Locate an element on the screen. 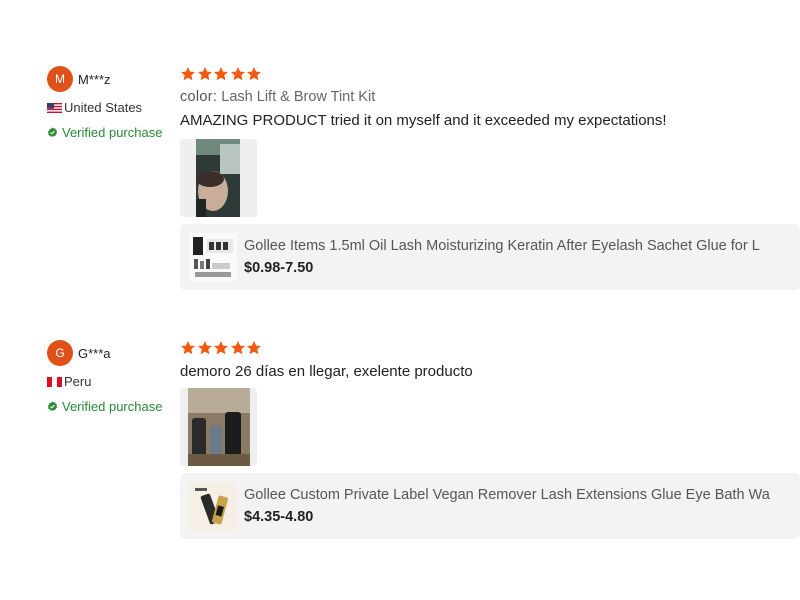 Image resolution: width=800 pixels, height=600 pixels. country-name: United States is located at coordinates (103, 107).